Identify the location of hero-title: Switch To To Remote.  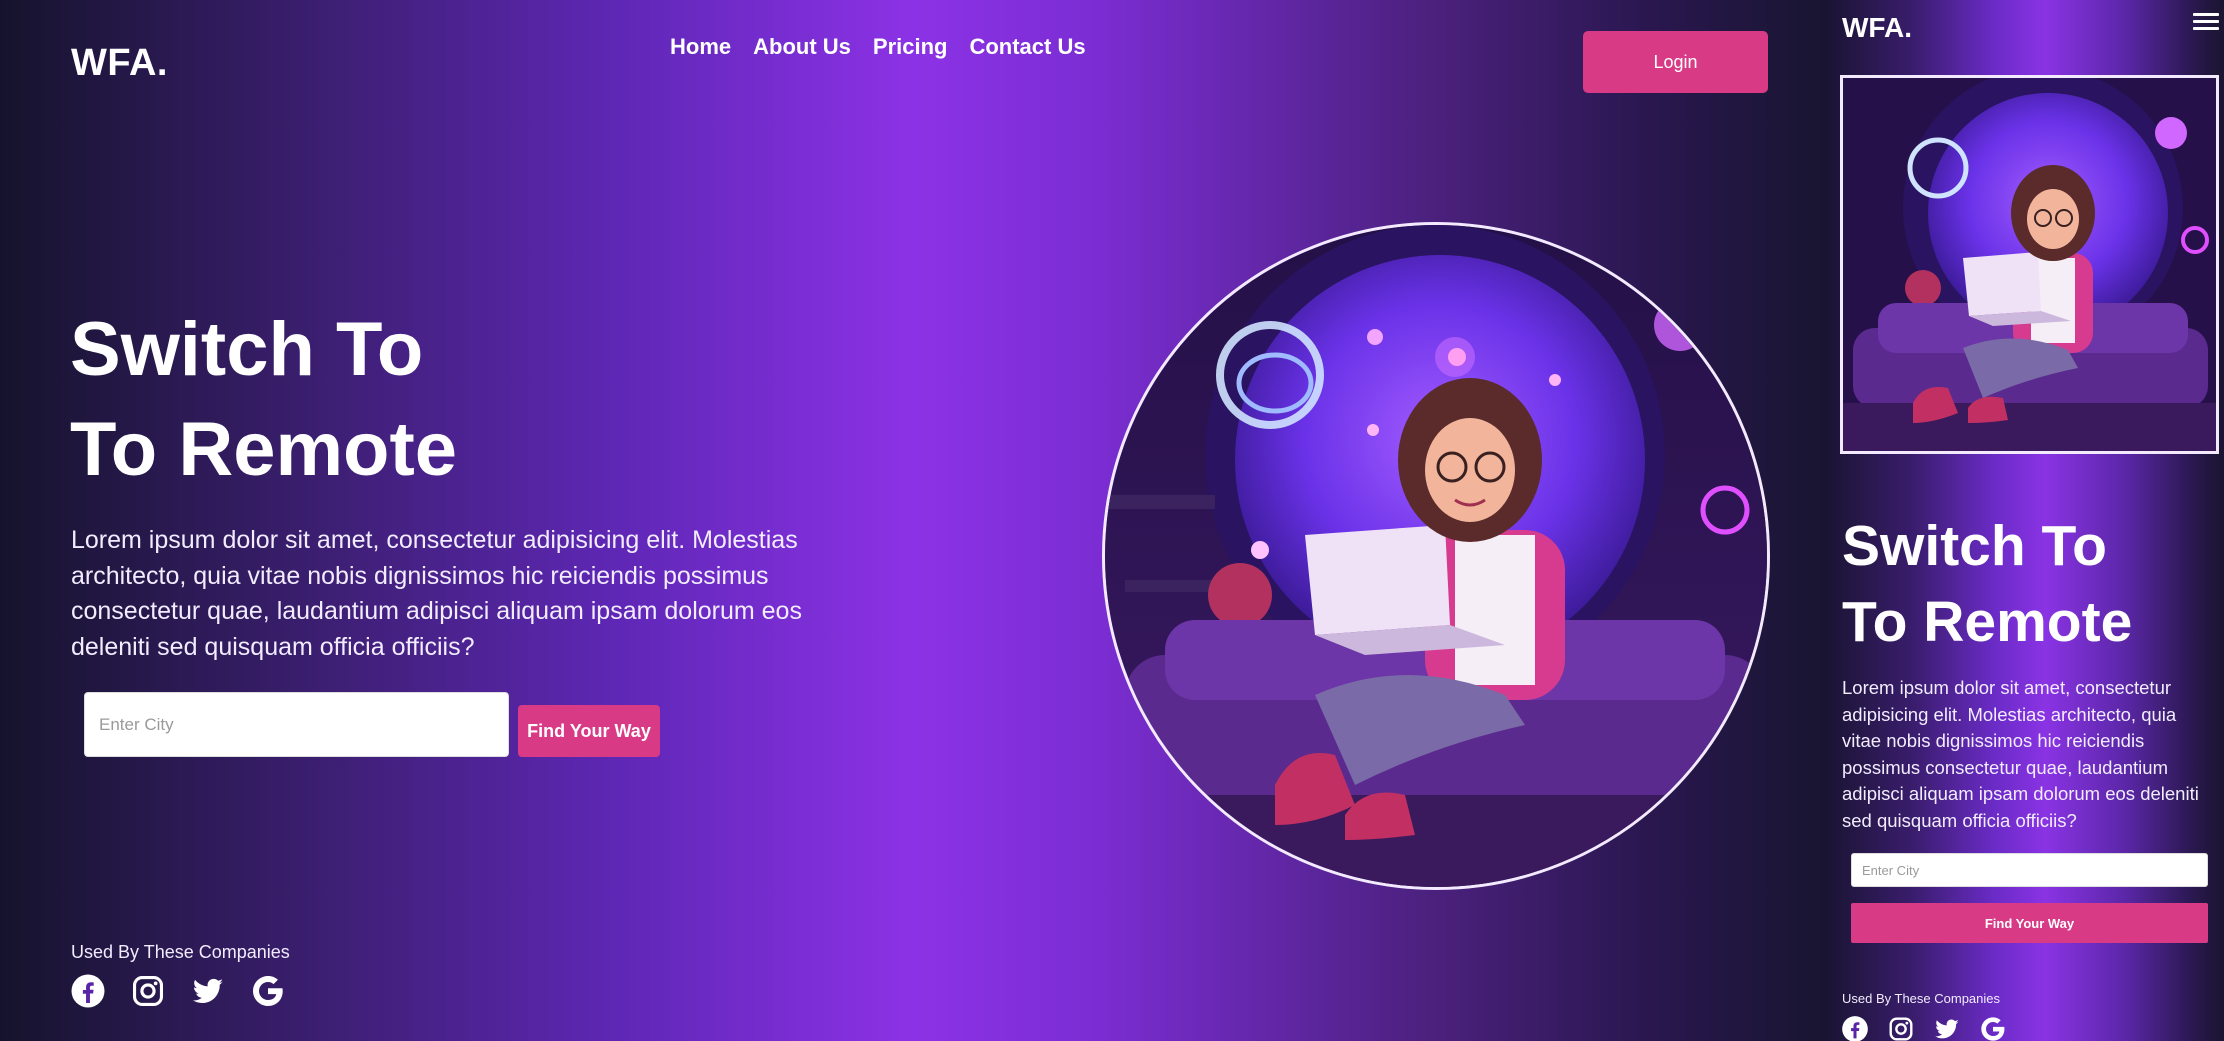
(263, 400).